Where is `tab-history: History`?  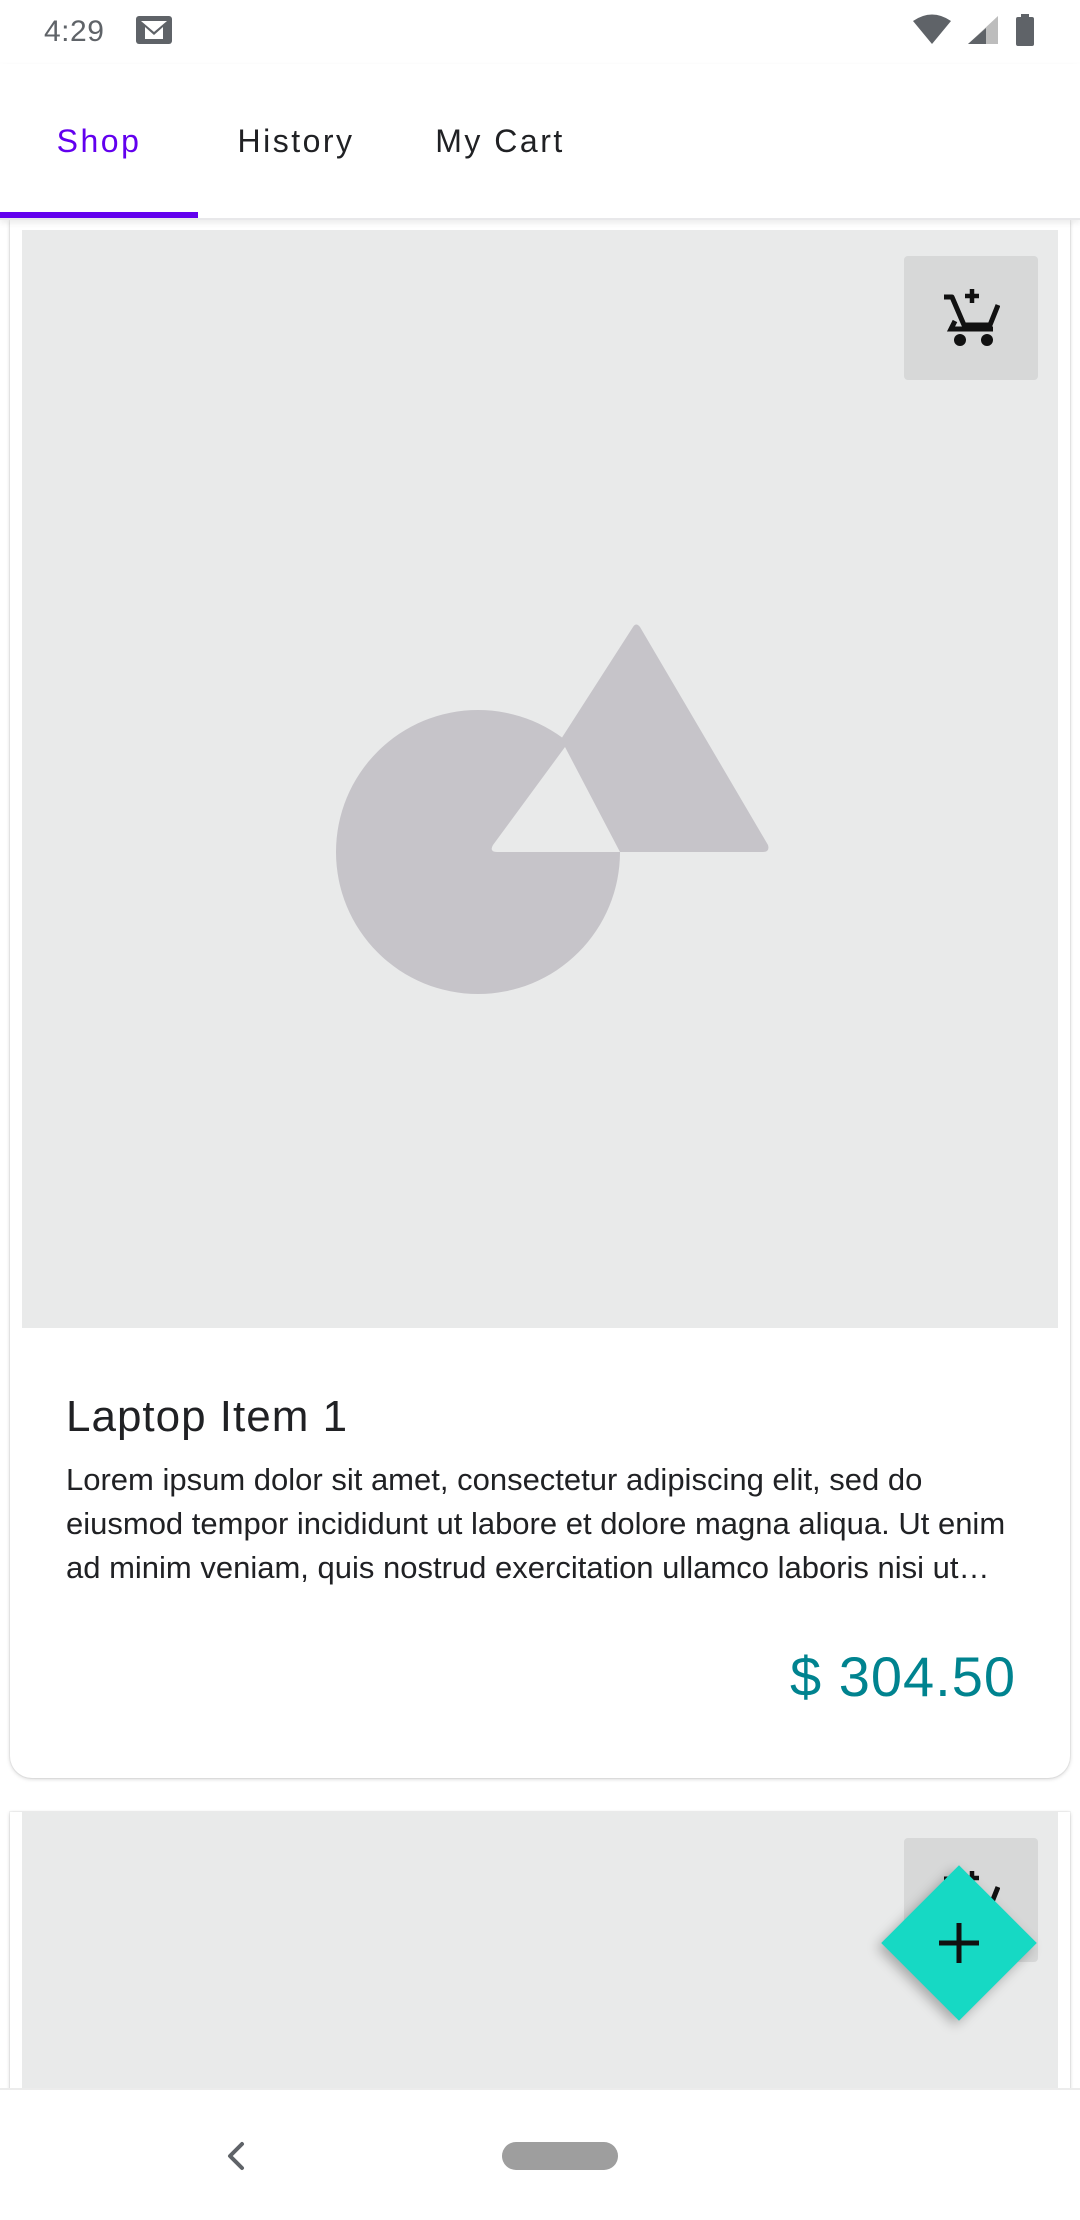
tab-history: History is located at coordinates (296, 141).